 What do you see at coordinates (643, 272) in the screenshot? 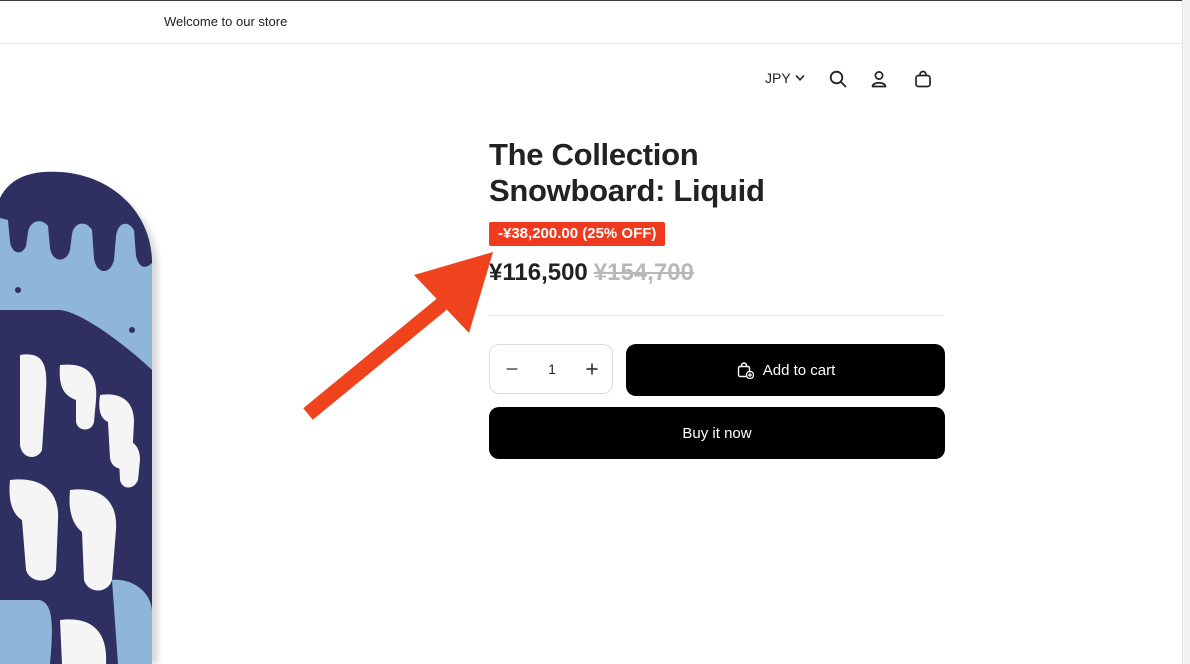
I see `original-price: ¥154,700` at bounding box center [643, 272].